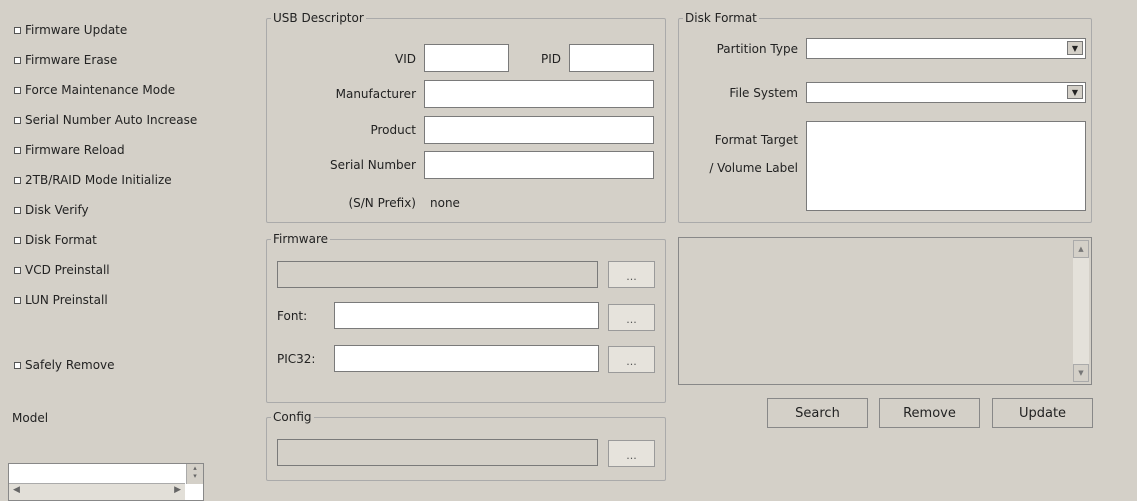 The height and width of the screenshot is (501, 1137). Describe the element at coordinates (318, 18) in the screenshot. I see `usb-descriptor-title: USB Descriptor` at that location.